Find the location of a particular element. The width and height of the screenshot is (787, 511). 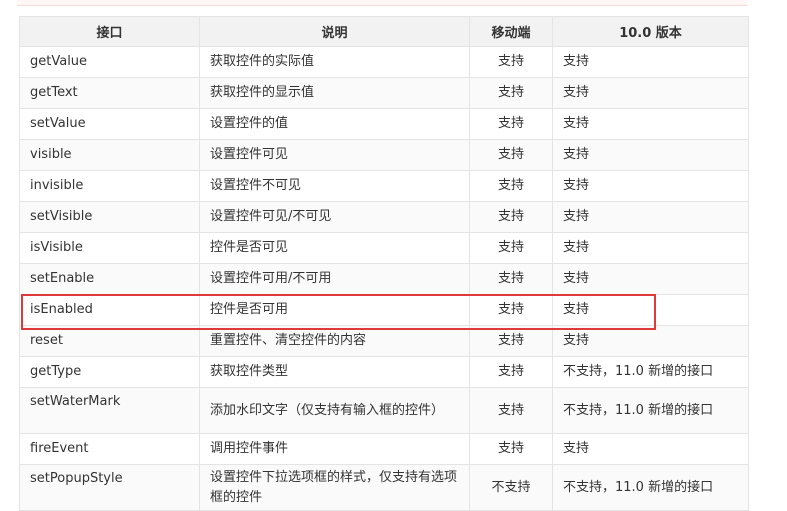

method-cell: reset is located at coordinates (109, 341).